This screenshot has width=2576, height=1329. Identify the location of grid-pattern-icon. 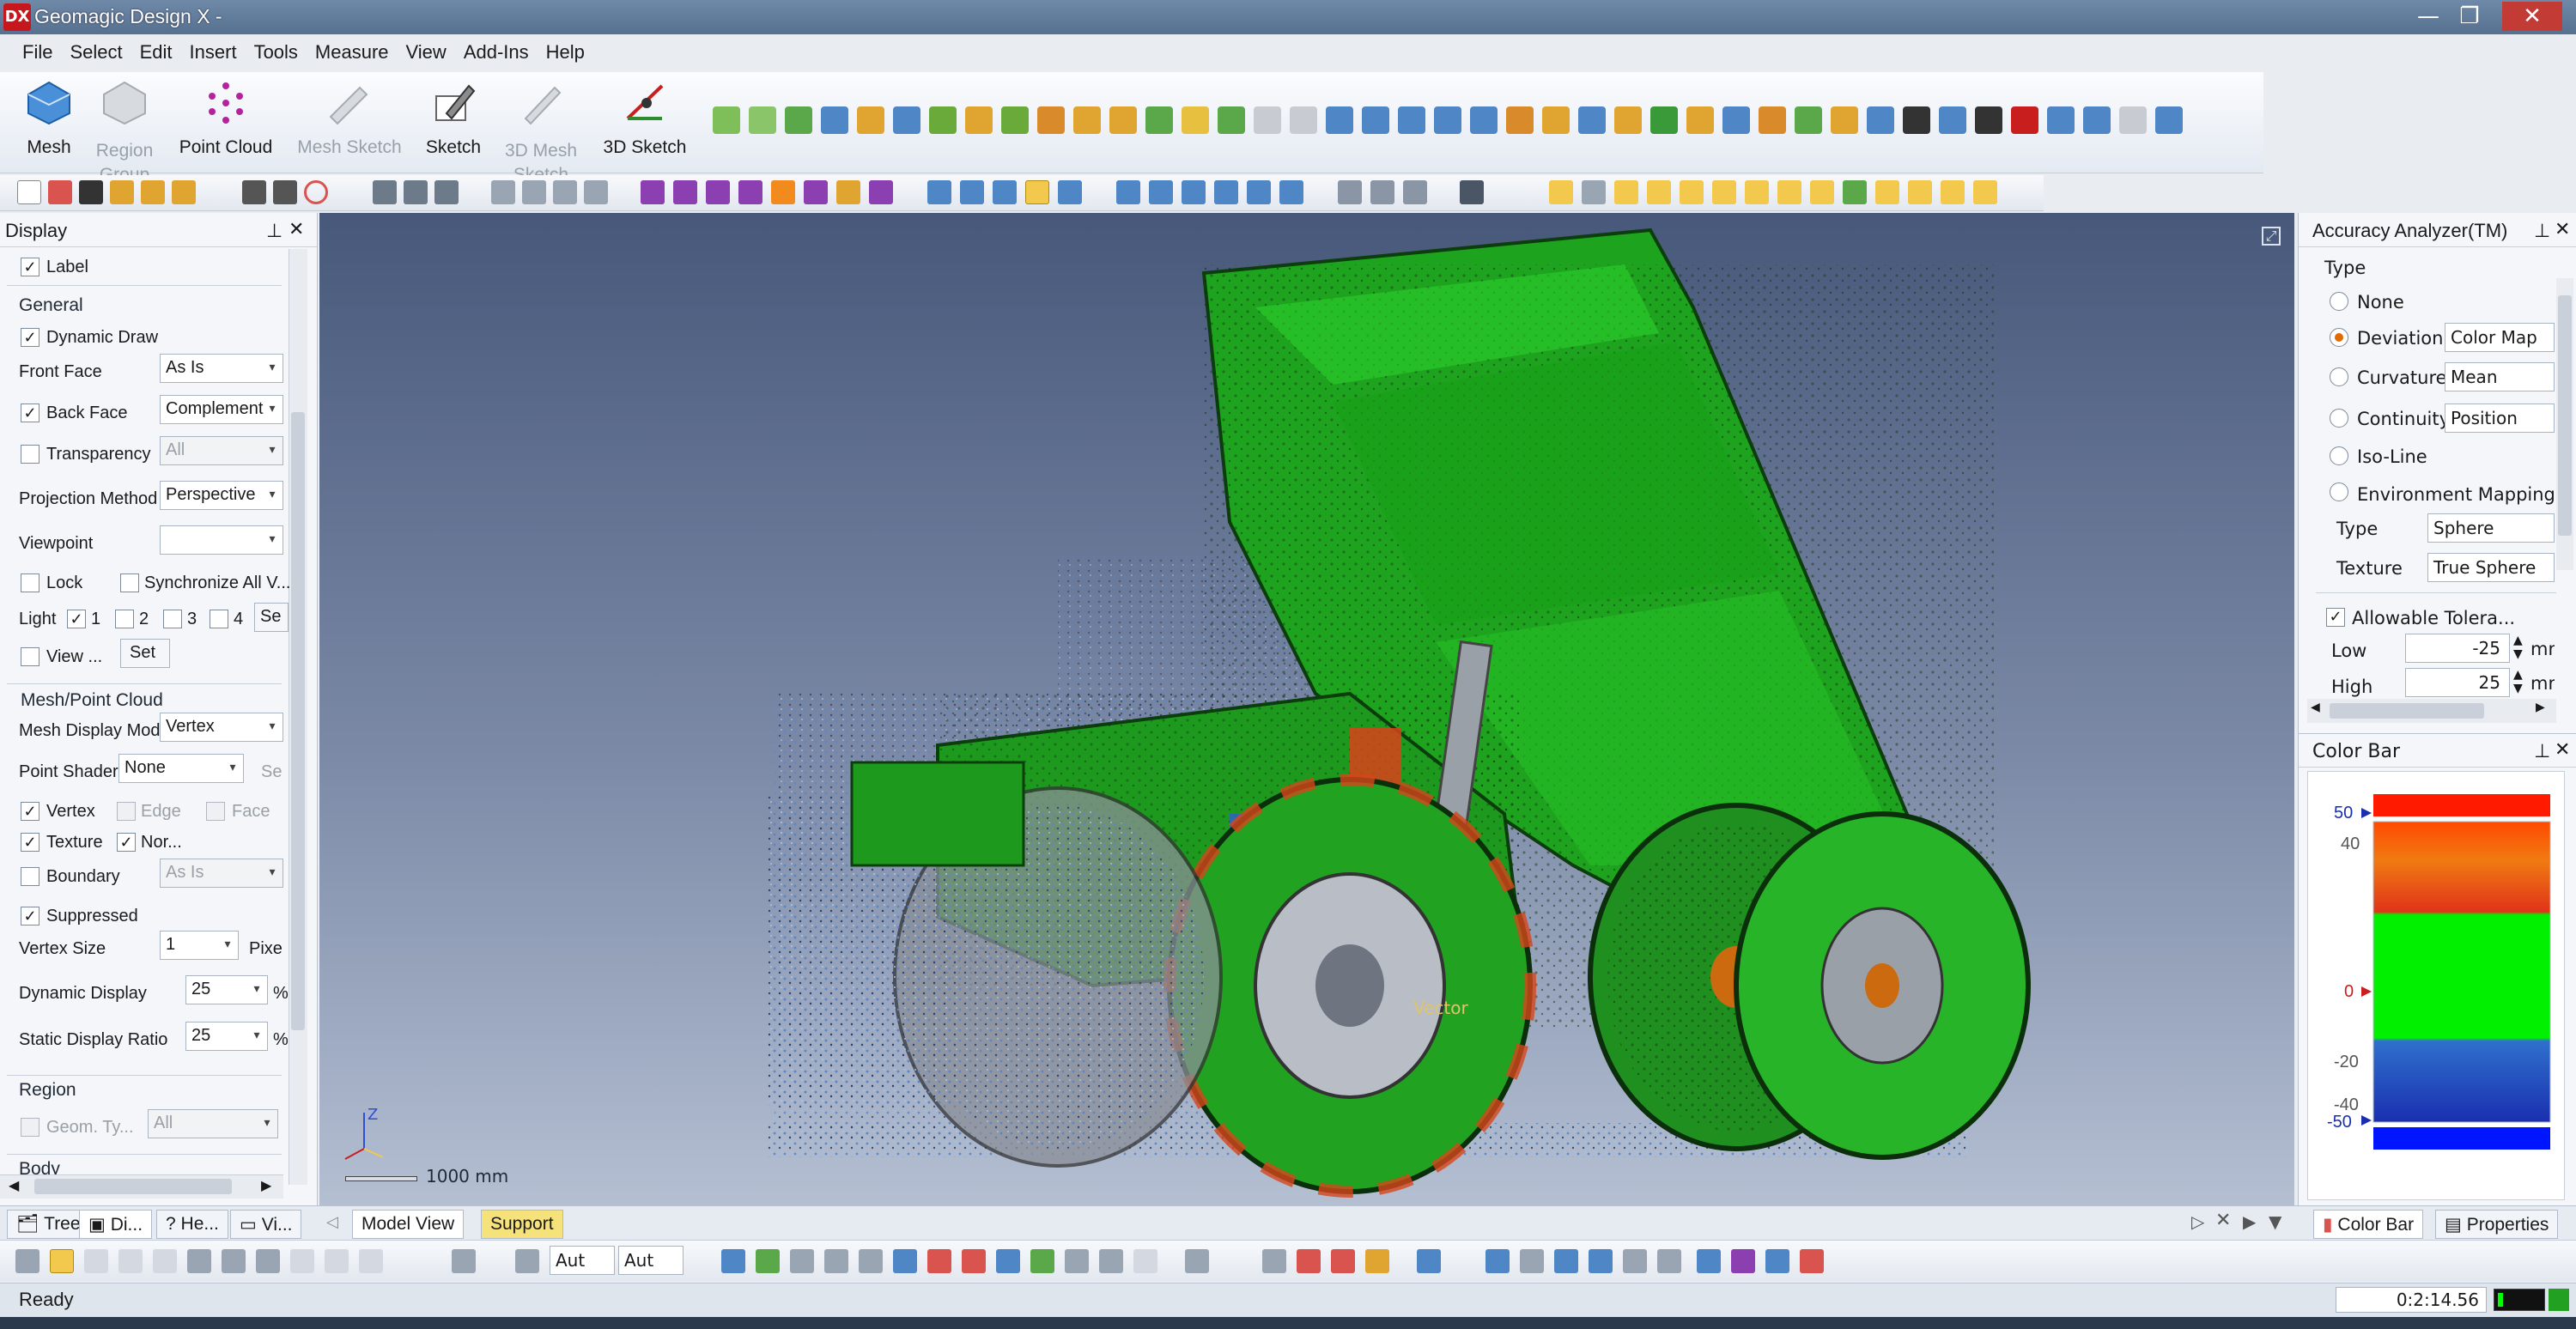
(2061, 120).